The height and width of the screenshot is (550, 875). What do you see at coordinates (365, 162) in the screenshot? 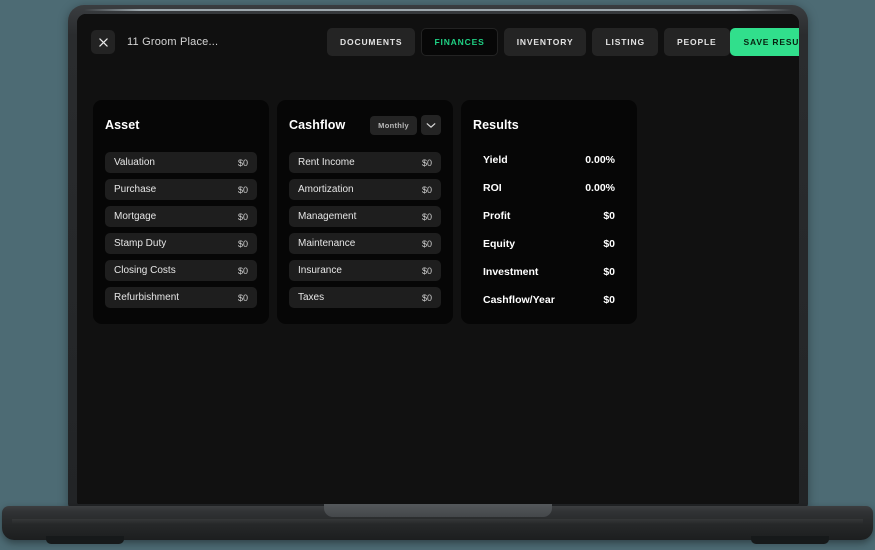
I see `table-row: Rent Income $0` at bounding box center [365, 162].